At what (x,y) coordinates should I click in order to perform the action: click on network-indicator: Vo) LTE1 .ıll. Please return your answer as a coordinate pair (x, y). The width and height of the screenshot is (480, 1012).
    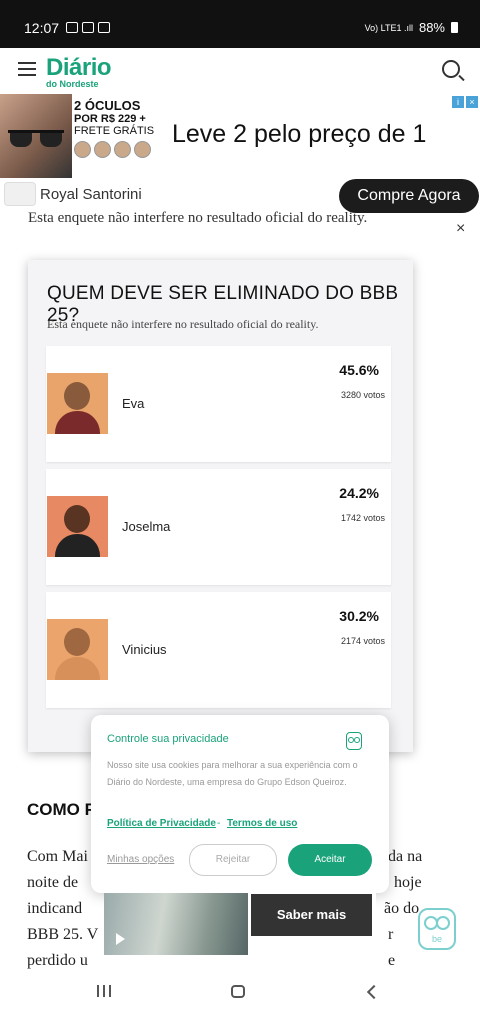
    Looking at the image, I should click on (388, 27).